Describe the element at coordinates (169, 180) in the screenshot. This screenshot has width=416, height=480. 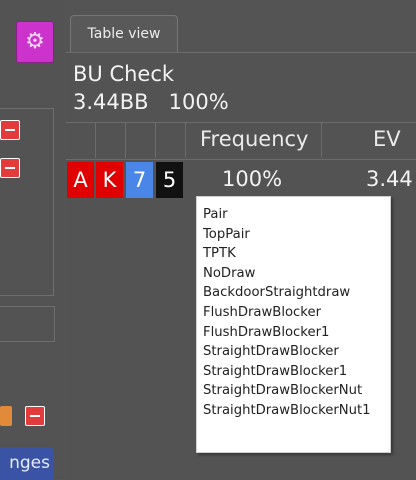
I see `card-rank: 5` at that location.